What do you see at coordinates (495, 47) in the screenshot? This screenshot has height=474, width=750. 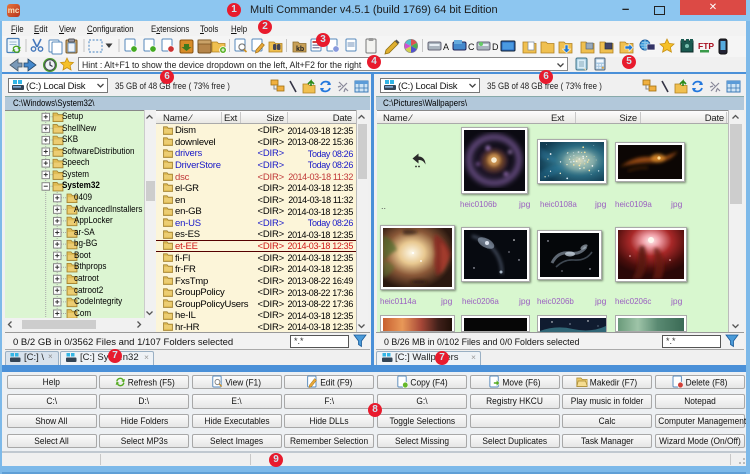 I see `svg-text: D` at bounding box center [495, 47].